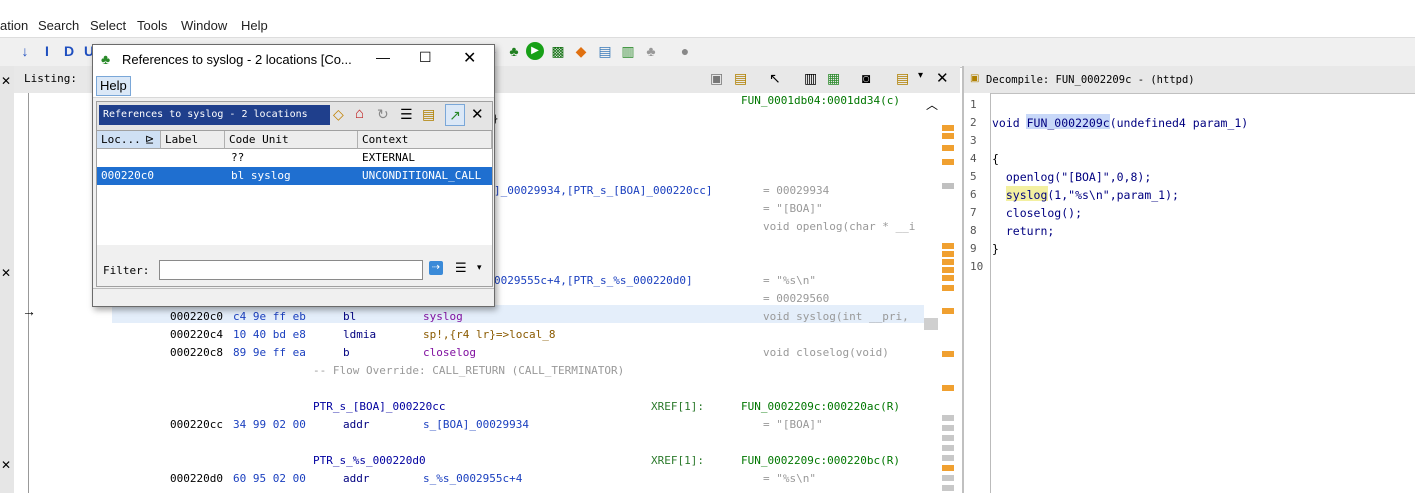 The height and width of the screenshot is (493, 1415). What do you see at coordinates (359, 113) in the screenshot?
I see `home-icon: ⌂` at bounding box center [359, 113].